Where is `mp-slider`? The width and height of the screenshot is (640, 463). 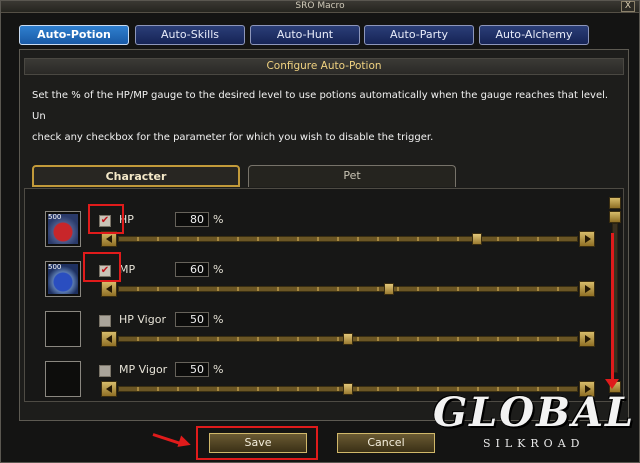 mp-slider is located at coordinates (348, 289).